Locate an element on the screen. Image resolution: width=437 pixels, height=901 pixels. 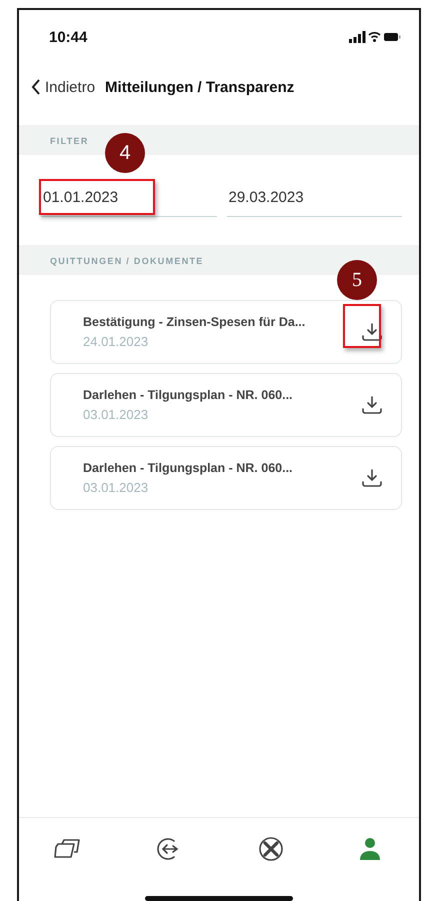
status-time: 10:44 is located at coordinates (68, 37).